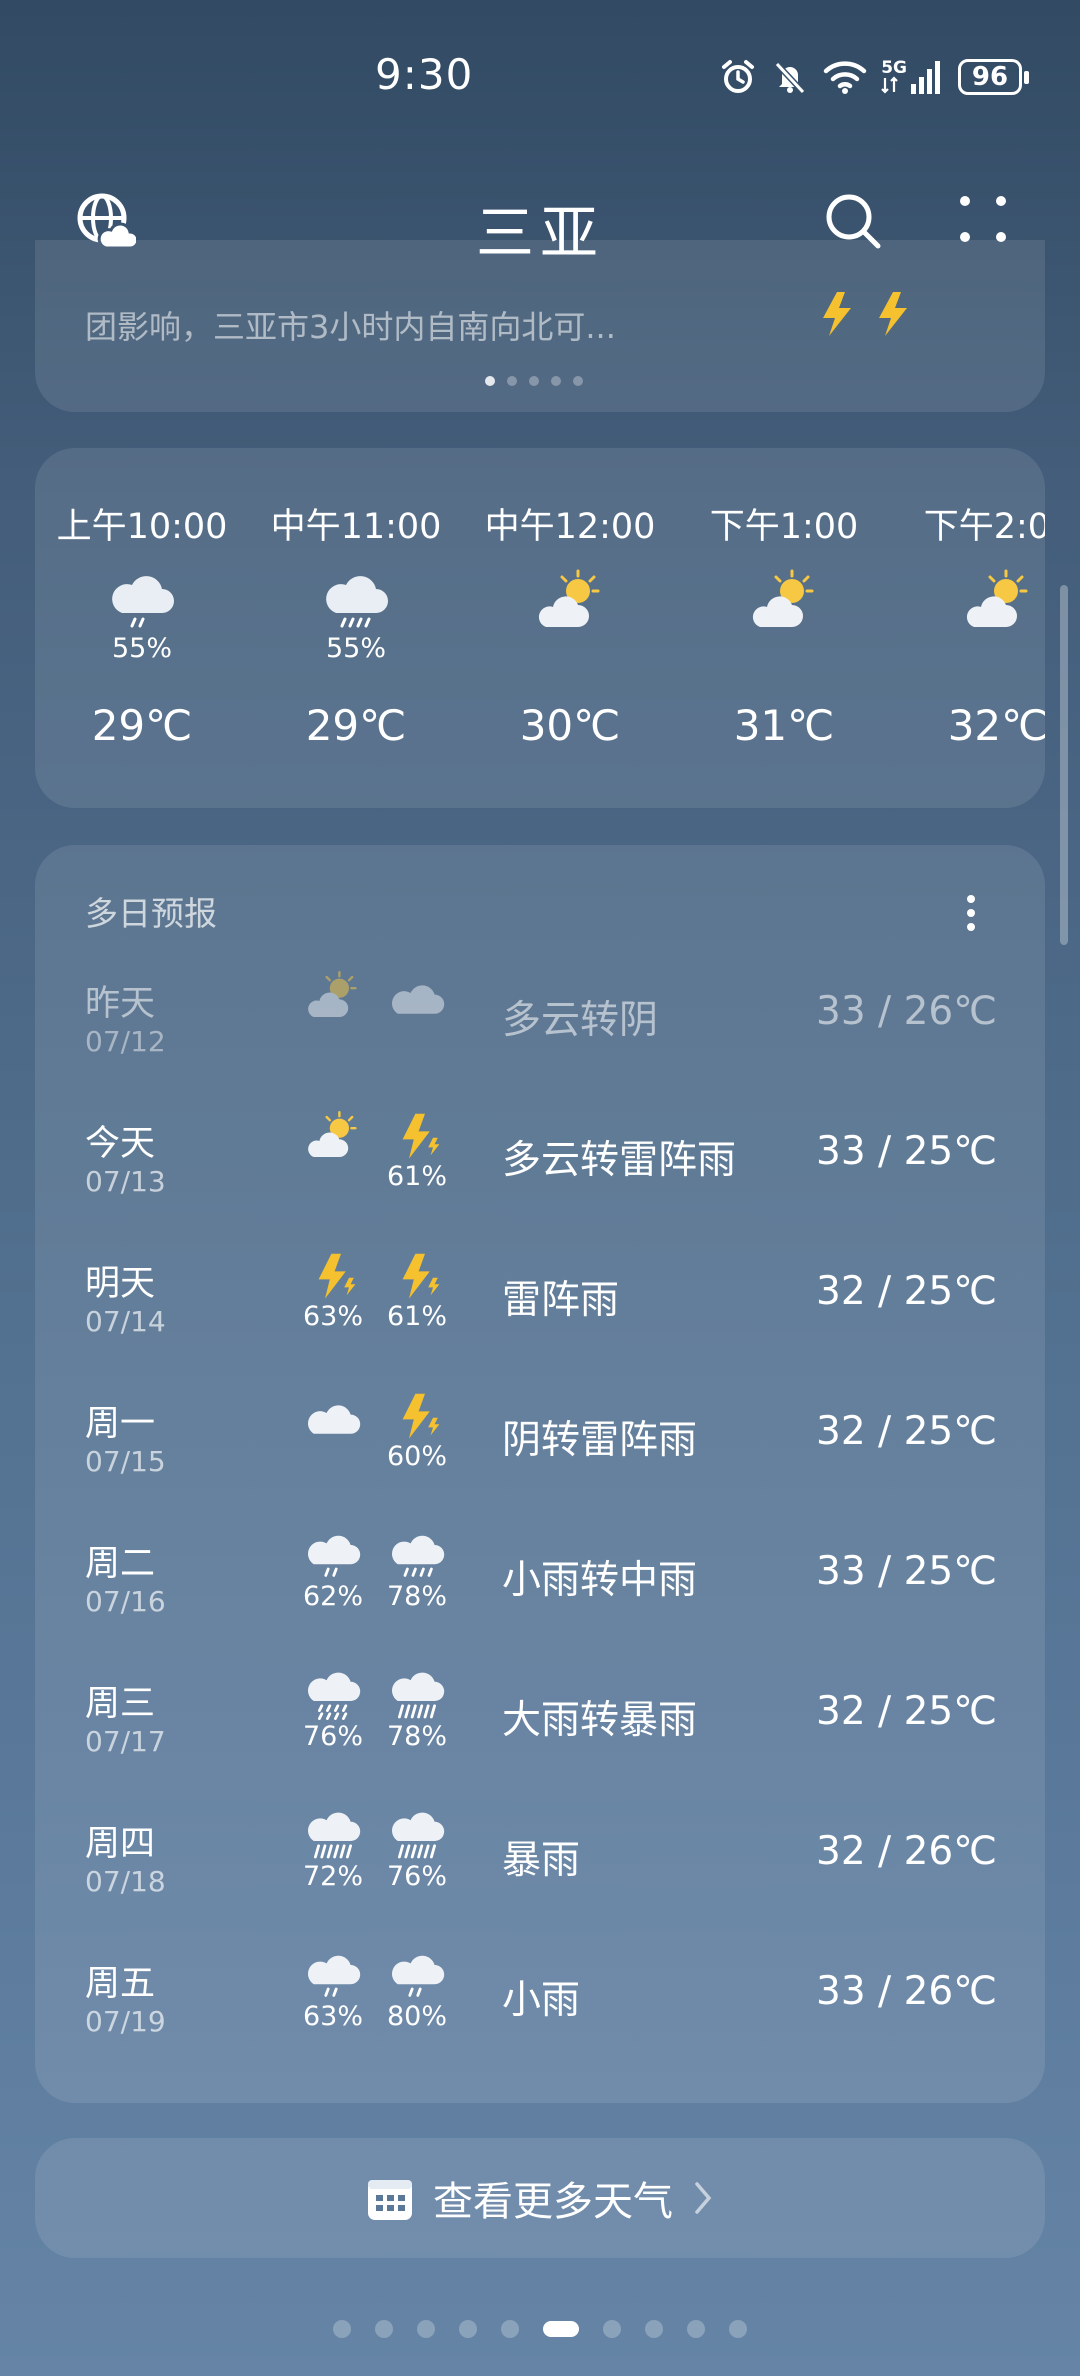 This screenshot has height=2376, width=1080. What do you see at coordinates (540, 75) in the screenshot?
I see `status-bar: 9:30 5G 96` at bounding box center [540, 75].